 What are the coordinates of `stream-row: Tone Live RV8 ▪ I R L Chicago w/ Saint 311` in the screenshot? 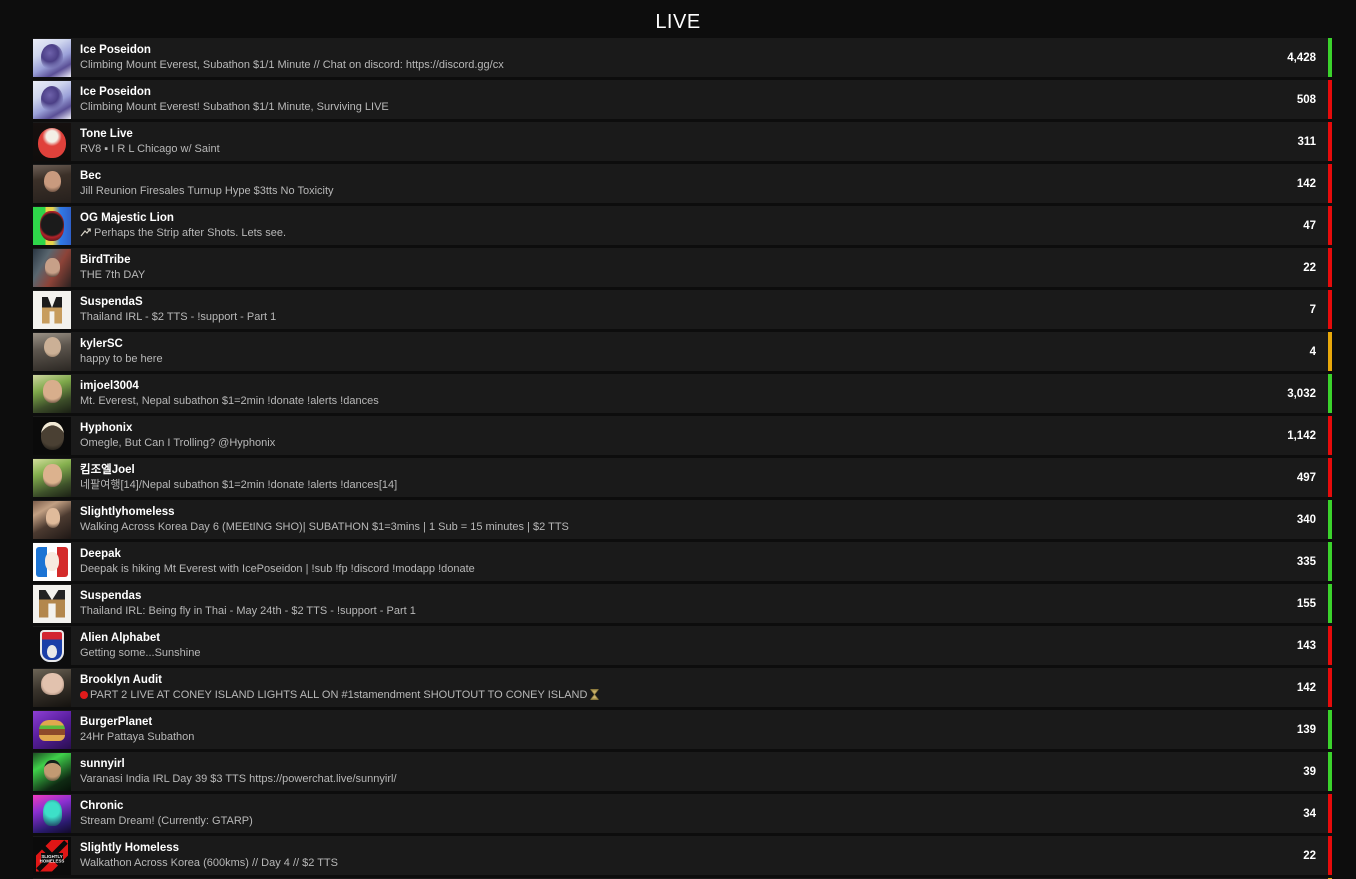 It's located at (682, 141).